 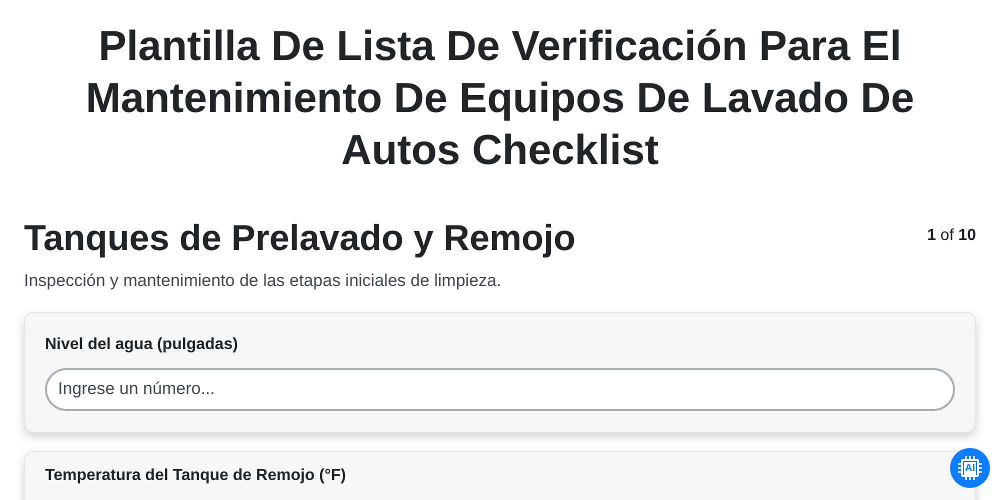 What do you see at coordinates (300, 238) in the screenshot?
I see `section-heading: Tanques de Prelavado y Remojo` at bounding box center [300, 238].